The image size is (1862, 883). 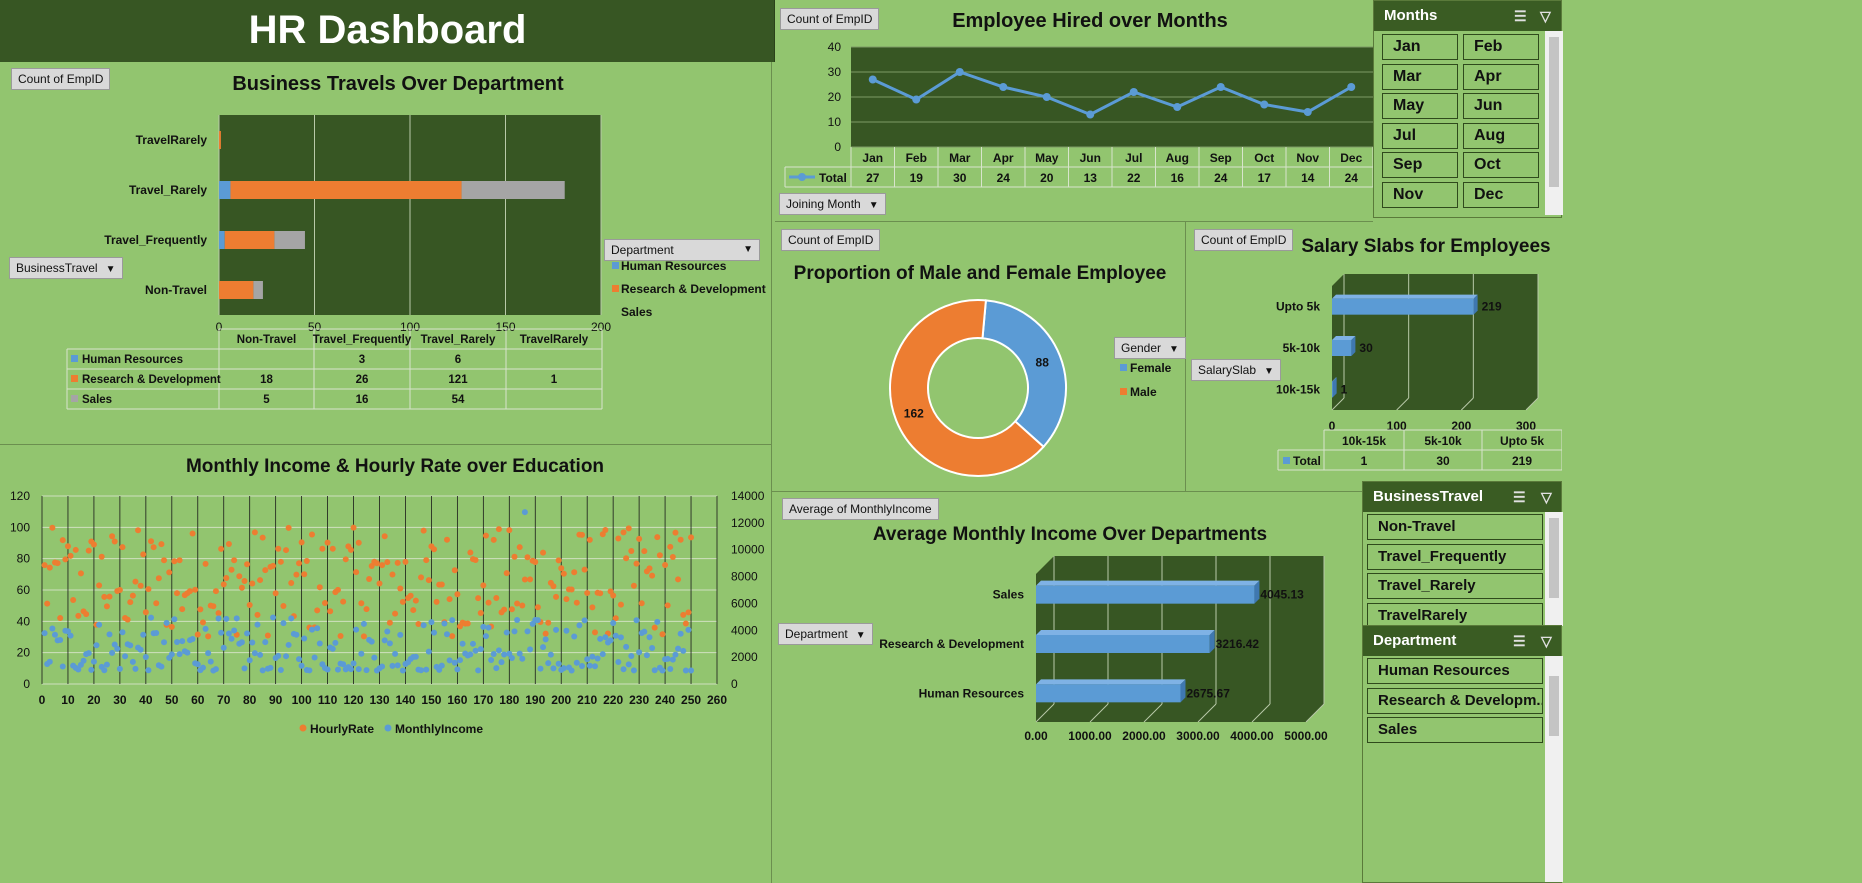 What do you see at coordinates (1244, 240) in the screenshot?
I see `salary-field-button: Count of EmpID` at bounding box center [1244, 240].